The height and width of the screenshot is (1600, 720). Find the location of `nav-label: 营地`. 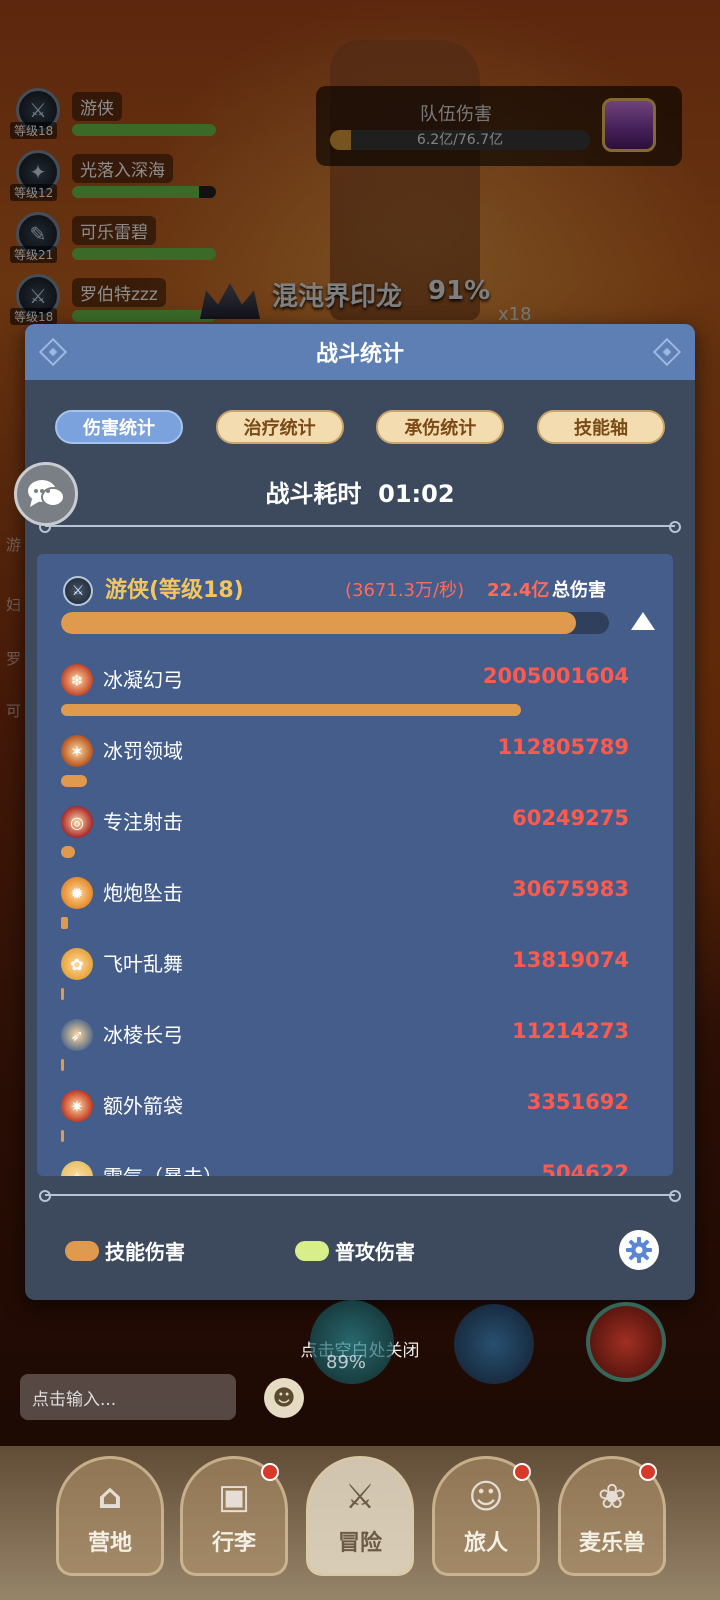

nav-label: 营地 is located at coordinates (109, 1543).